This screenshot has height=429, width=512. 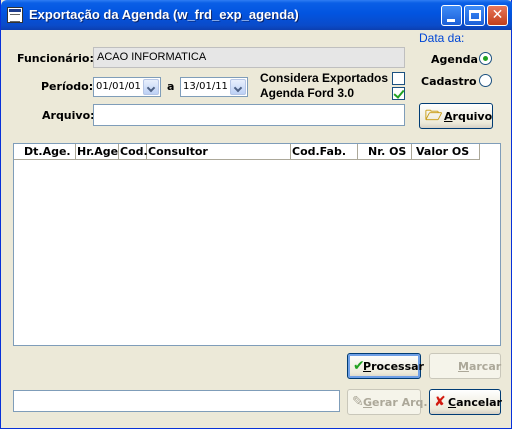 I want to click on periodo-end-combo: 13/01/11, so click(x=214, y=87).